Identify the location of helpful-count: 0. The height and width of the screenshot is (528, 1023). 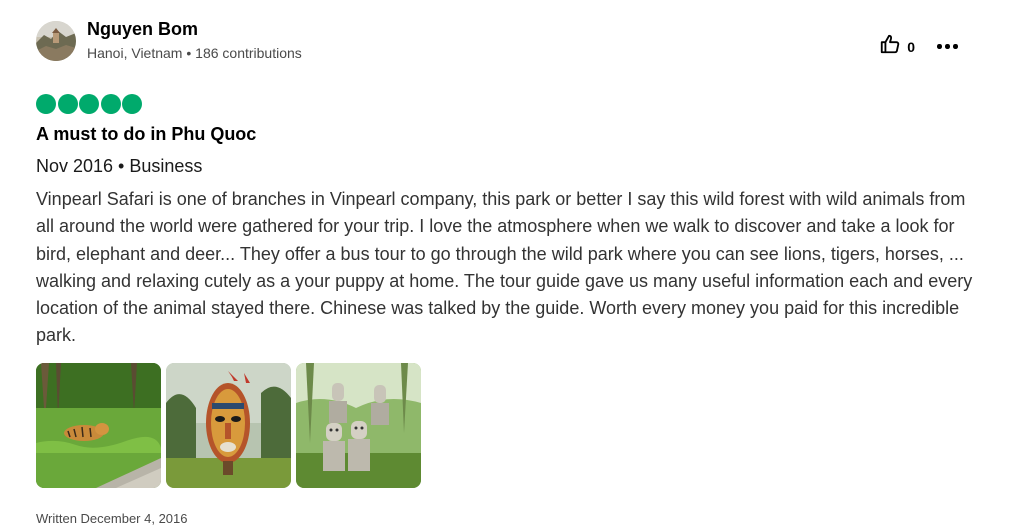
(911, 46).